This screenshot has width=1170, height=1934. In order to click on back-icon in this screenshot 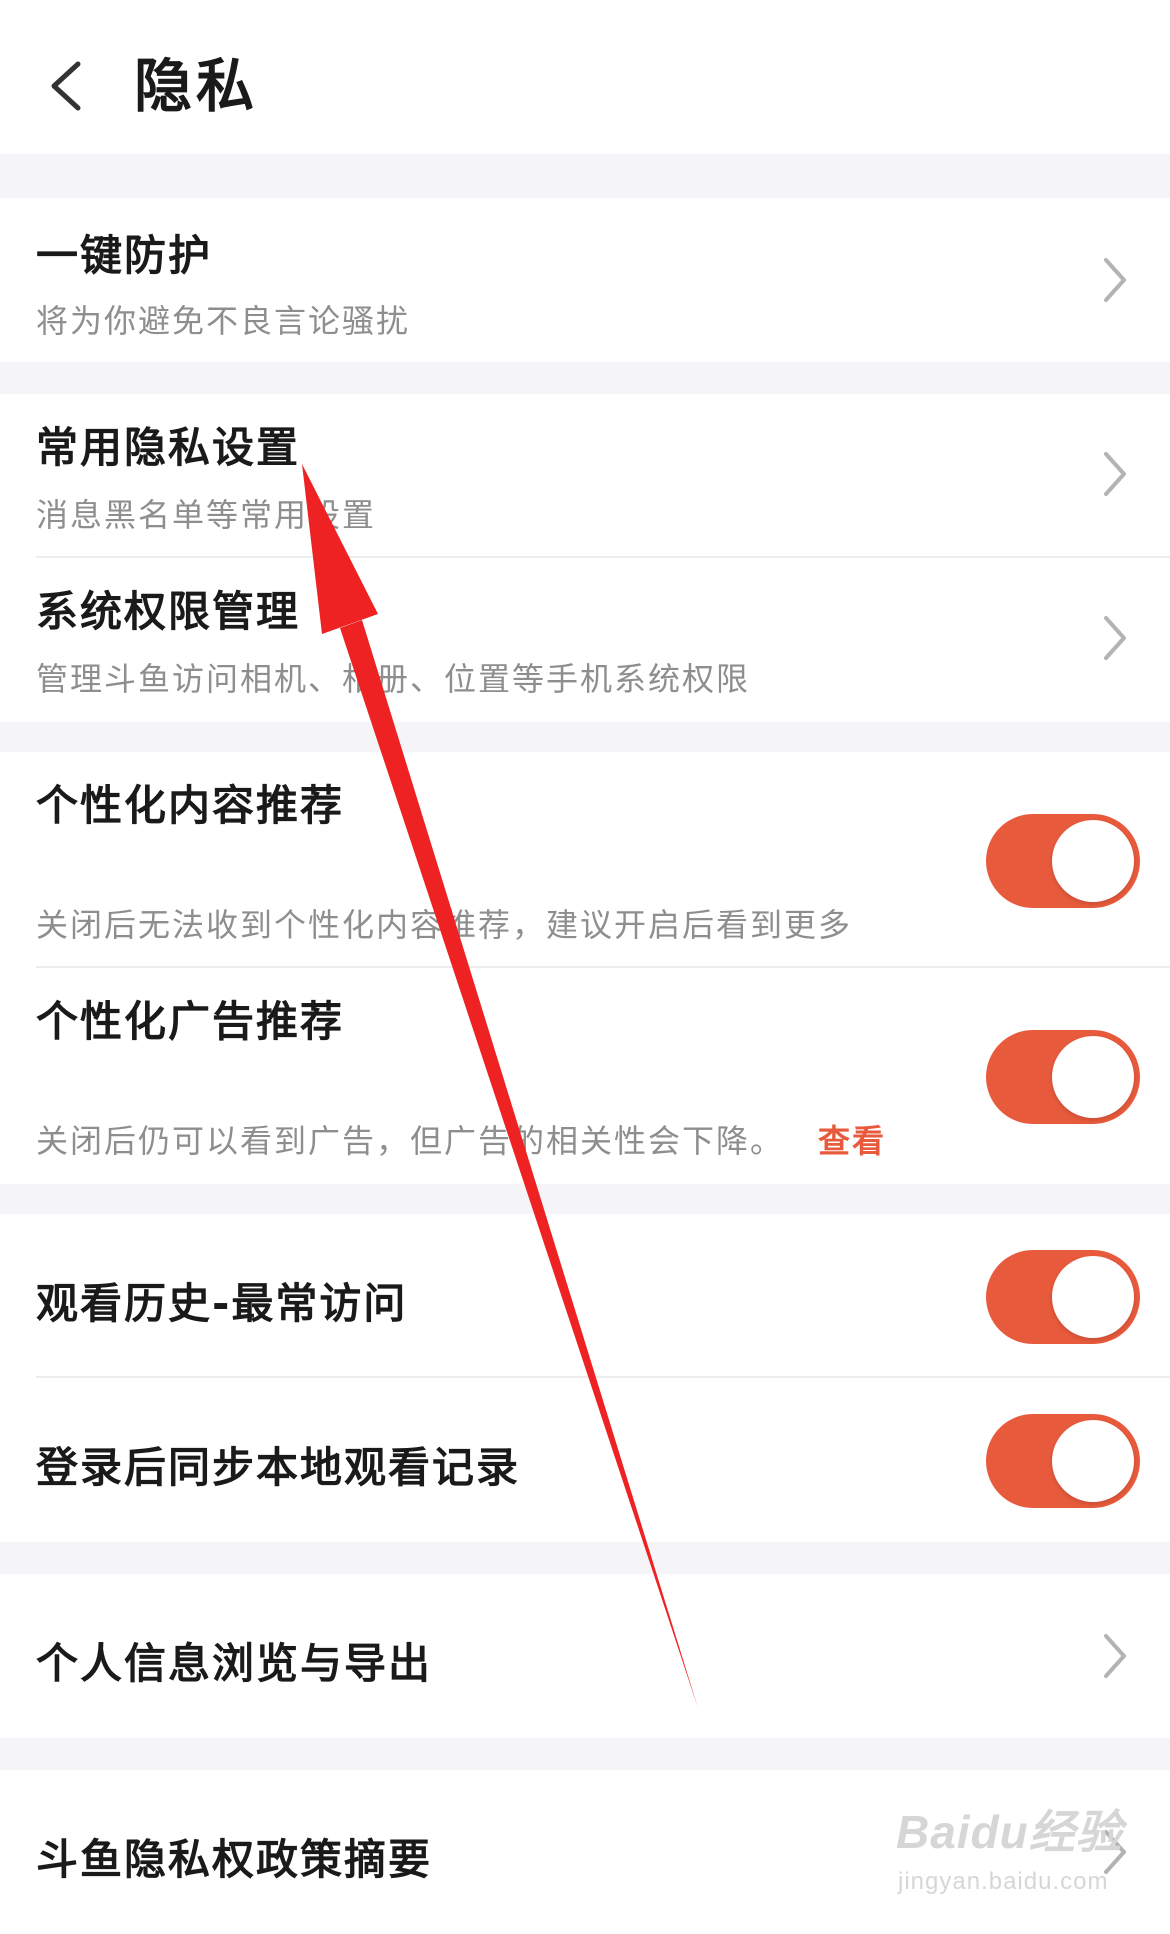, I will do `click(66, 86)`.